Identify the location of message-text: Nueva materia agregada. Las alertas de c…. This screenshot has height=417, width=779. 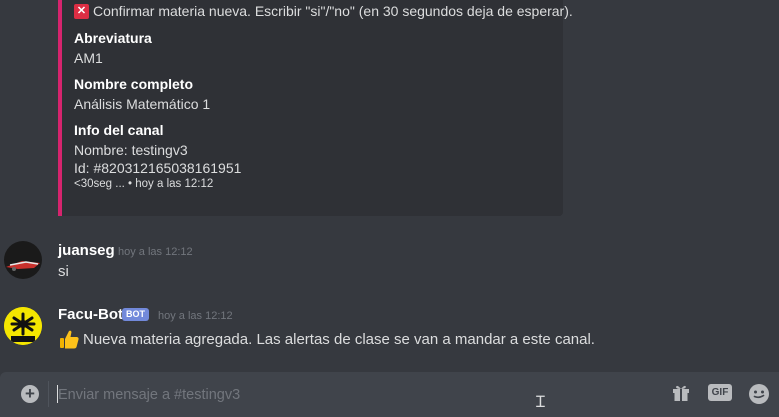
(339, 339).